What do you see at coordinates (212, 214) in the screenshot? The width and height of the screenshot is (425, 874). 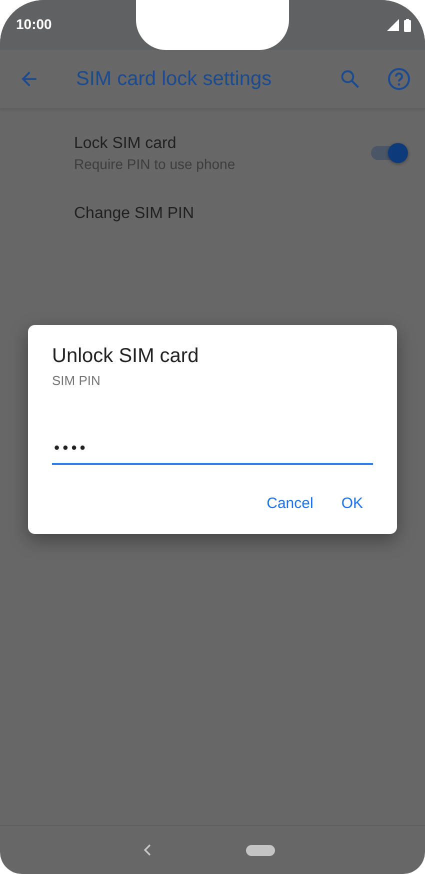 I see `settings-item: Change SIM PIN` at bounding box center [212, 214].